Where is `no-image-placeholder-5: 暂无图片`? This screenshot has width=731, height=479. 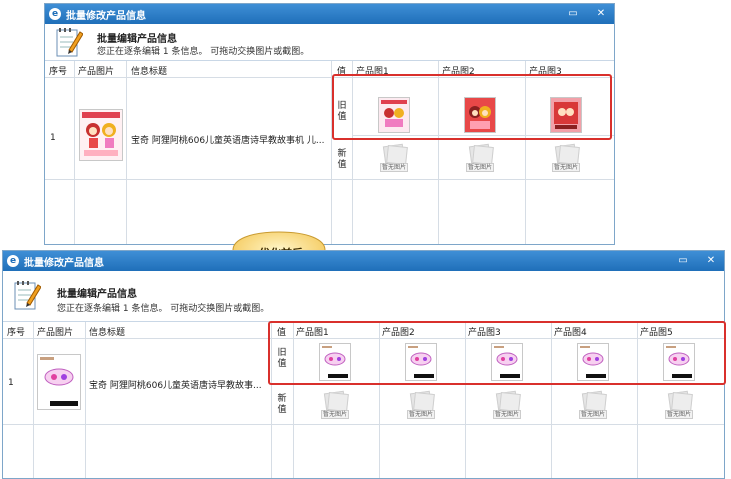 no-image-placeholder-5: 暂无图片 is located at coordinates (679, 404).